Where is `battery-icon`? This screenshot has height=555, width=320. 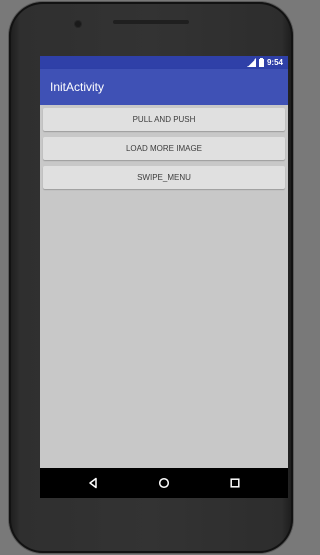
battery-icon is located at coordinates (261, 62).